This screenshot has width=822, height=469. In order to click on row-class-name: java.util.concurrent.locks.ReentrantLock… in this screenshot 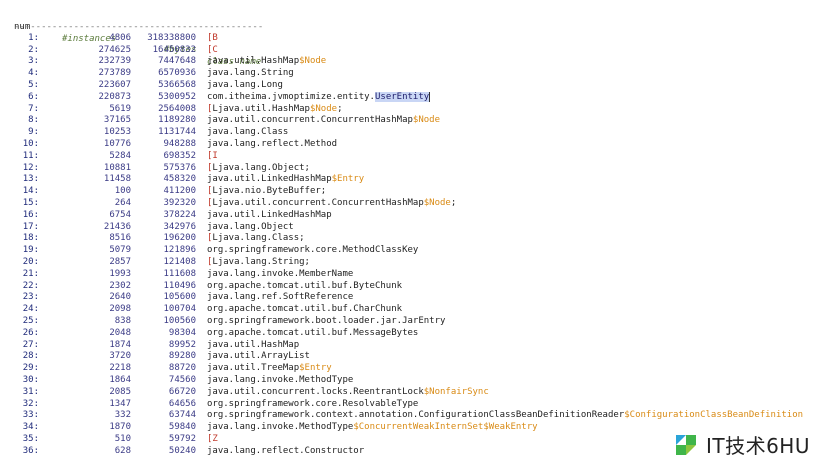, I will do `click(348, 393)`.